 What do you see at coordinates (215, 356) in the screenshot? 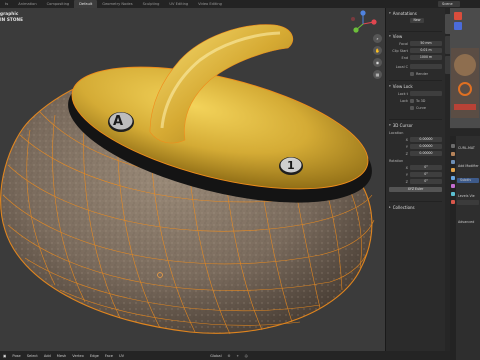
I see `transform-orientation-select: Global` at bounding box center [215, 356].